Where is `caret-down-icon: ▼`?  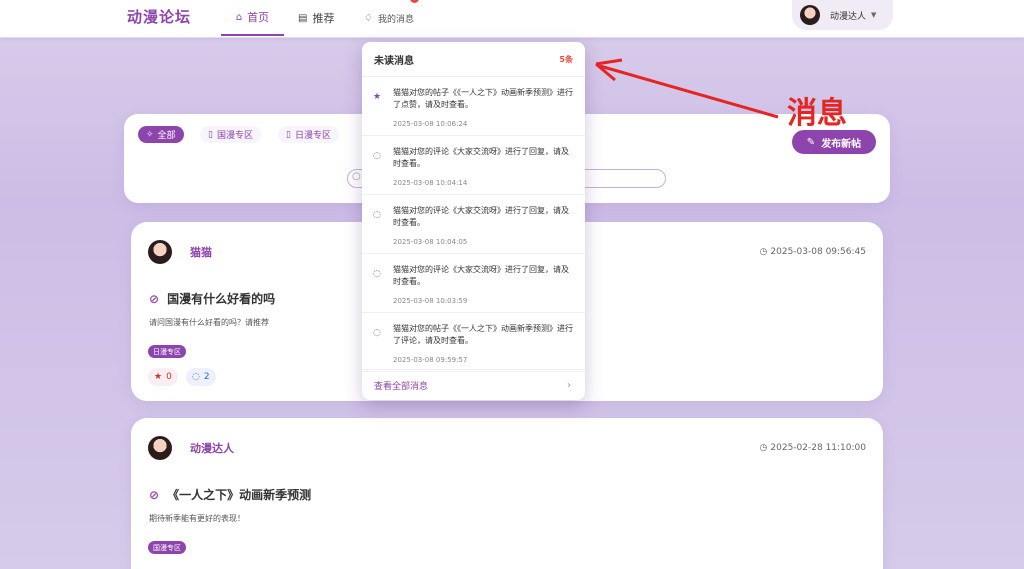
caret-down-icon: ▼ is located at coordinates (874, 15).